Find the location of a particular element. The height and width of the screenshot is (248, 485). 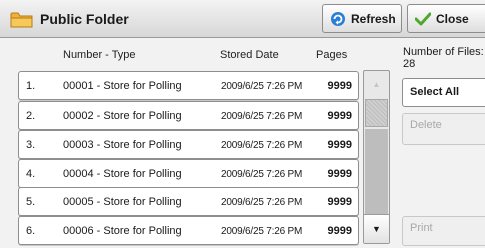

column-header-stored-date: Stored Date is located at coordinates (249, 55).